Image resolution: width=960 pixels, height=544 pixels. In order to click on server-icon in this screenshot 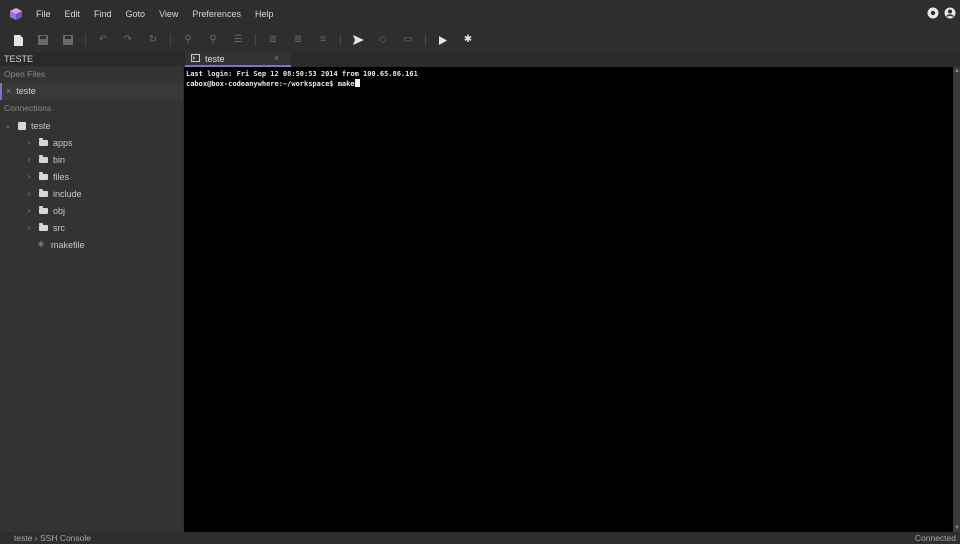, I will do `click(22, 125)`.